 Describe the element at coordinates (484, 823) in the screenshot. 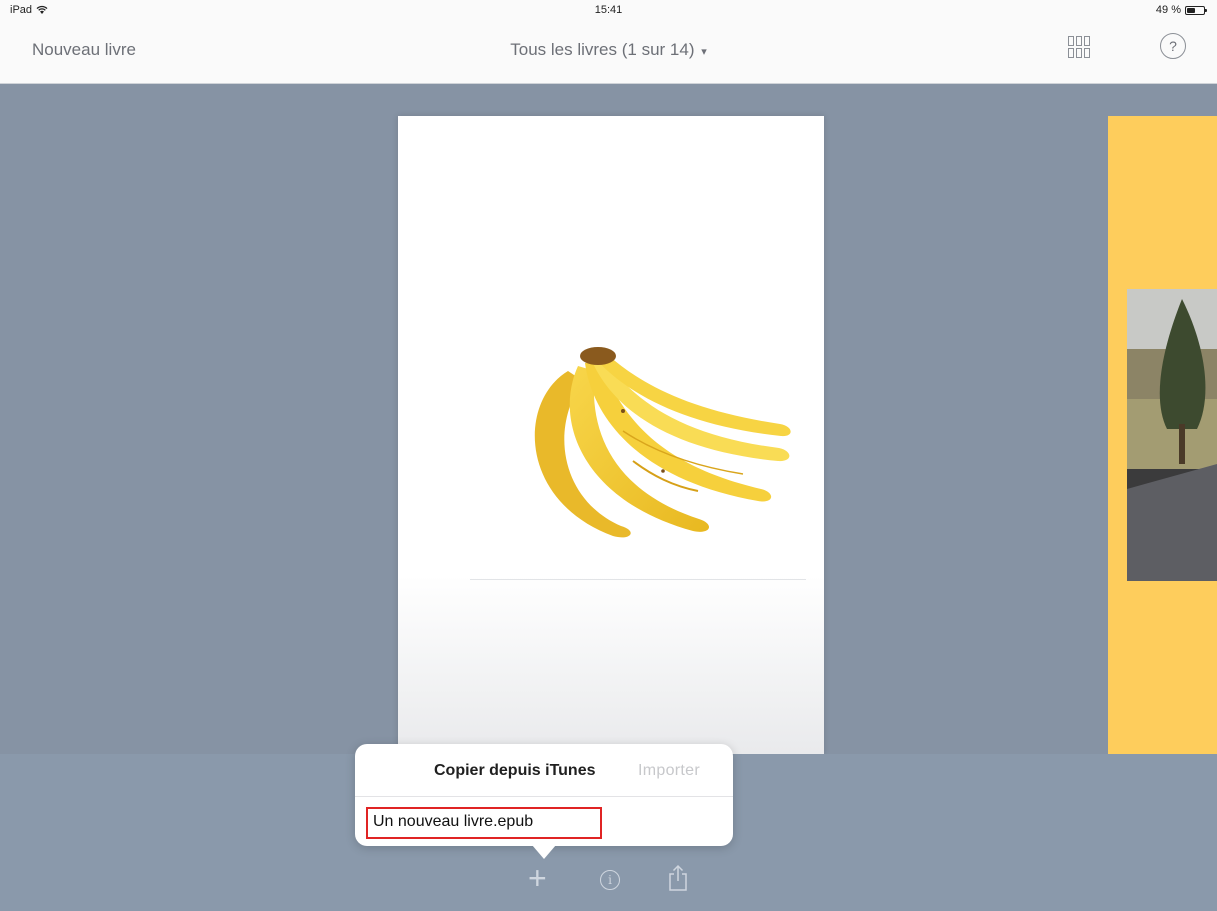

I see `file-item-epub: Un nouveau livre.epub` at that location.